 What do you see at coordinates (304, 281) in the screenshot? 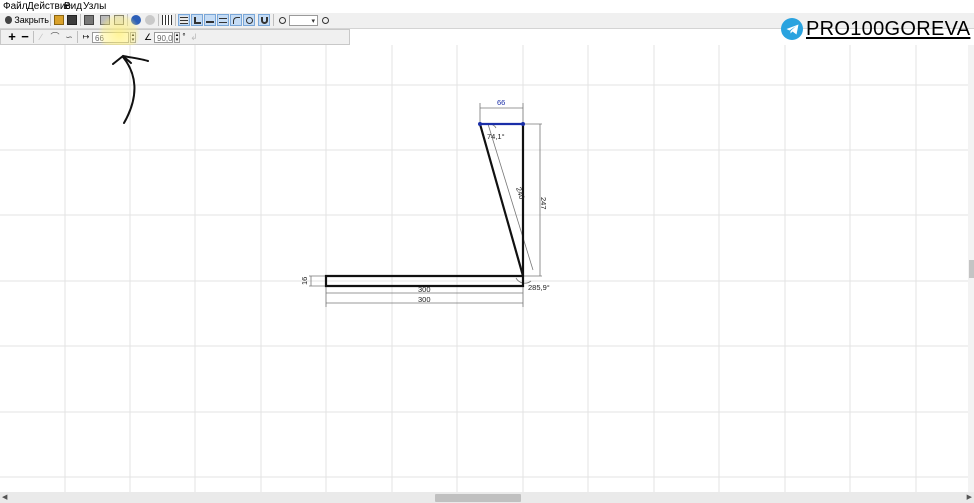
I see `left-dimension-label: 16` at bounding box center [304, 281].